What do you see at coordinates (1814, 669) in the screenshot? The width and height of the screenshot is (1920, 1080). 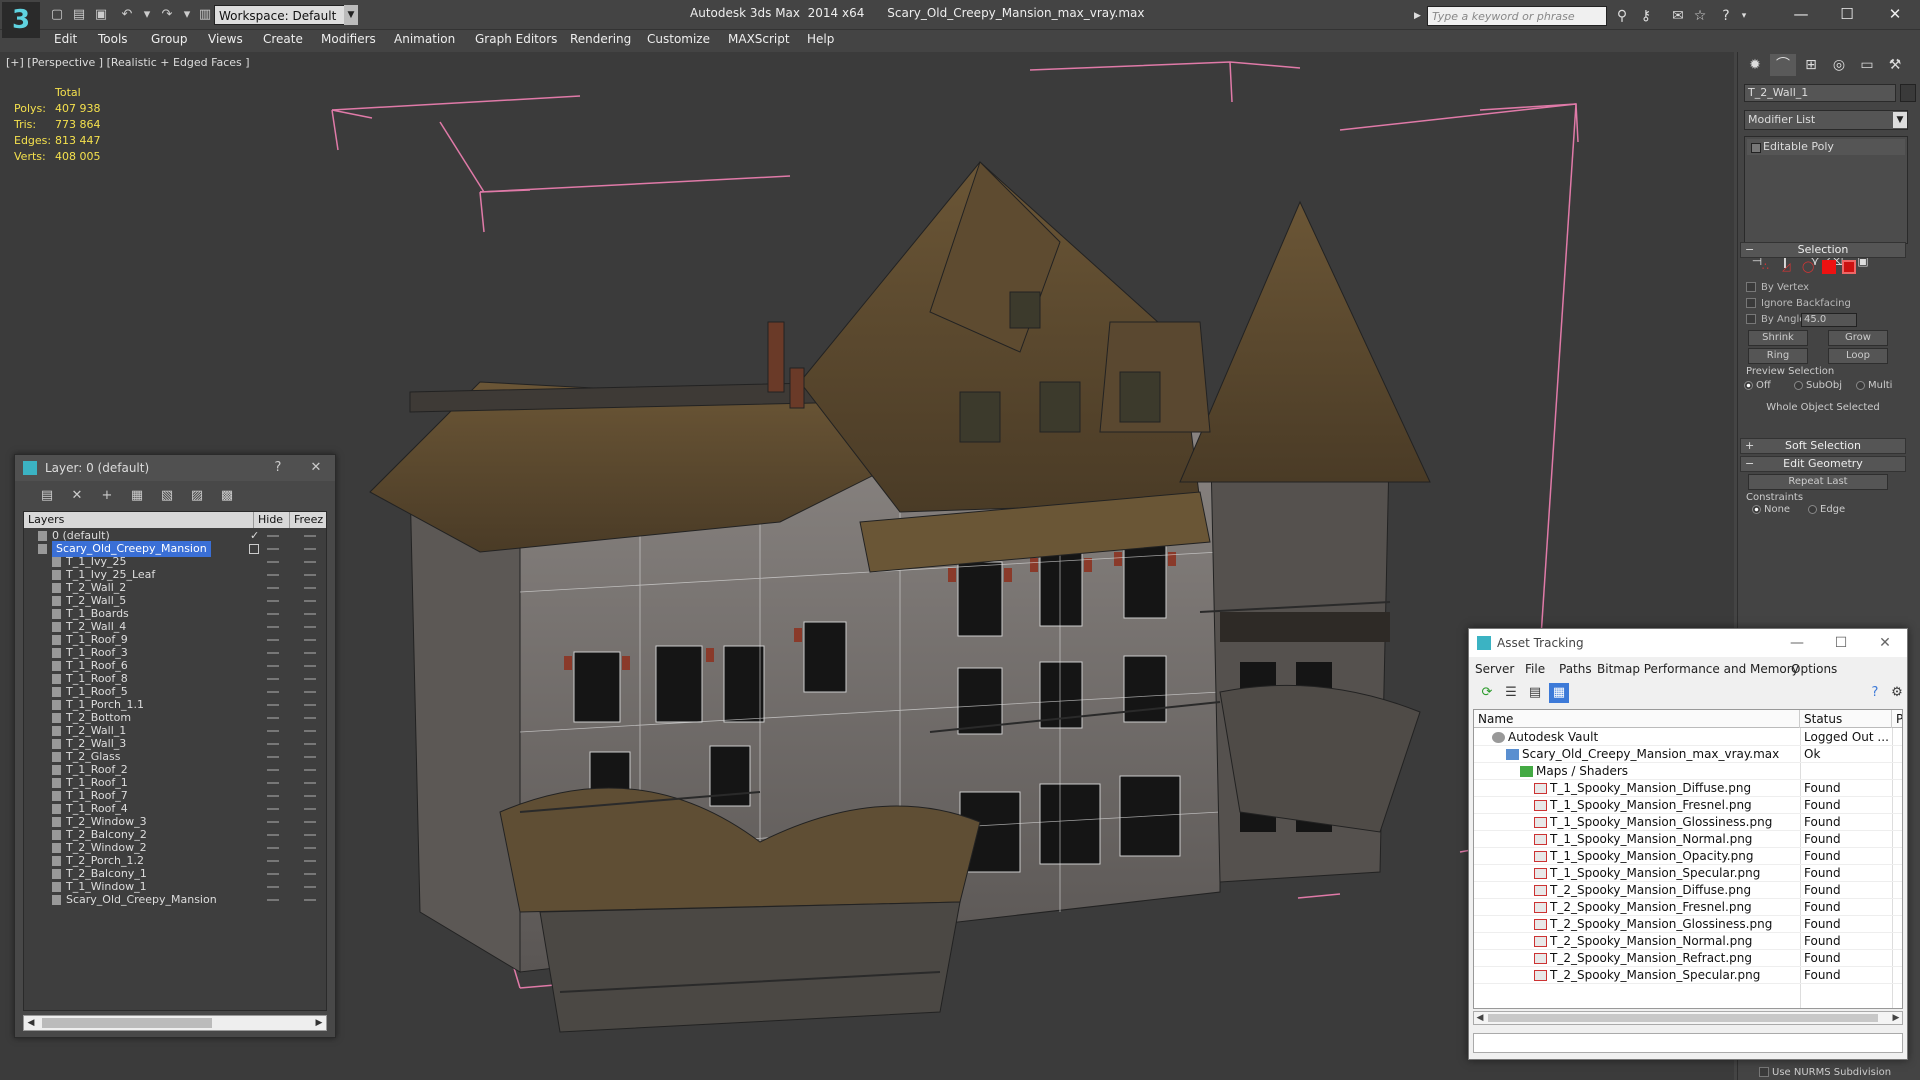 I see `menu-options: Options` at bounding box center [1814, 669].